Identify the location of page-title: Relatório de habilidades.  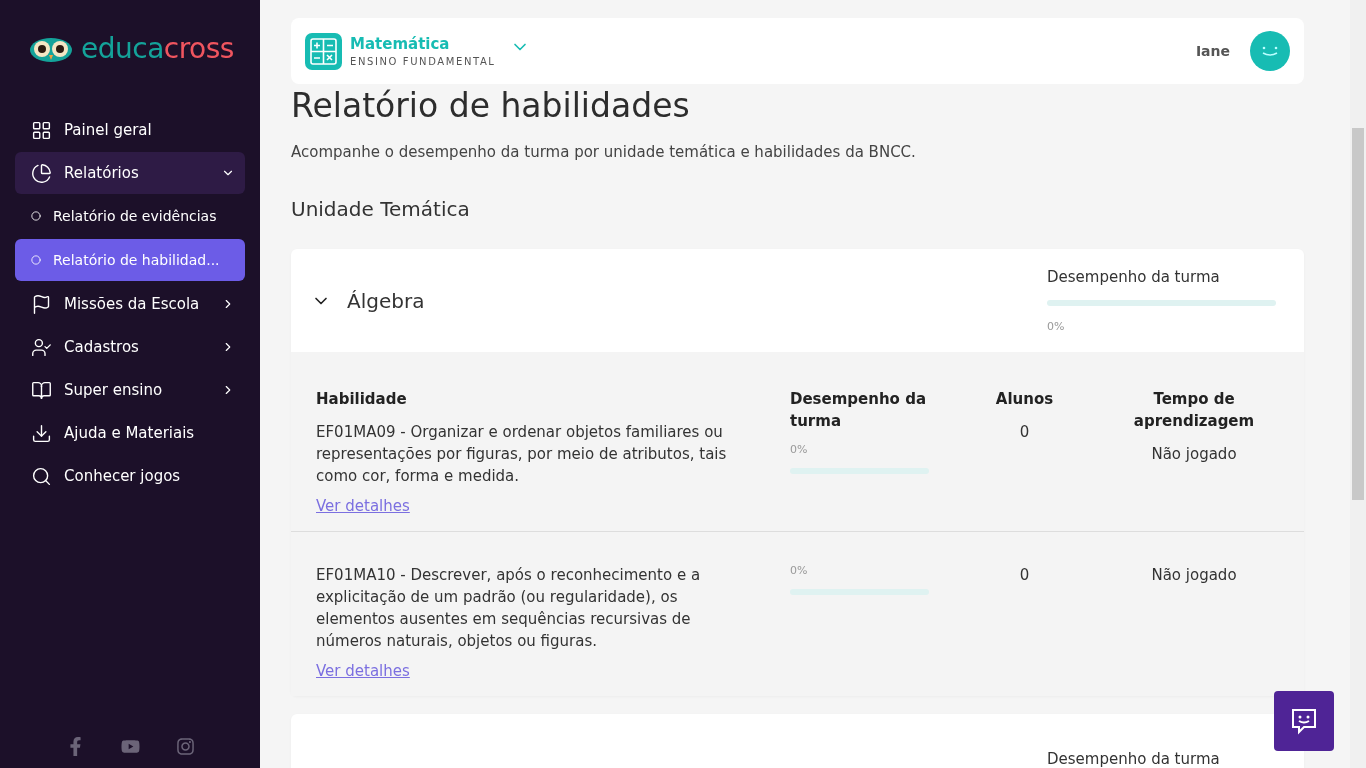
(491, 105).